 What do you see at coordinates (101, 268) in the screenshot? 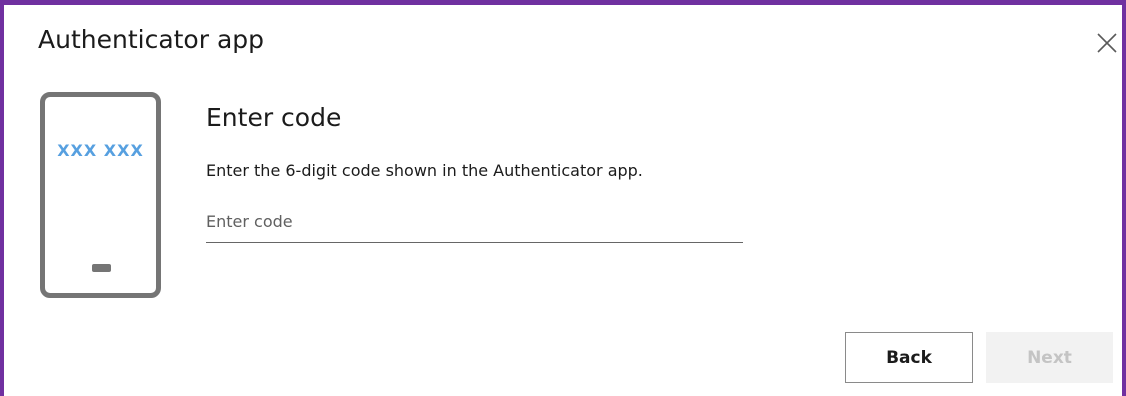
I see `phone-home-button` at bounding box center [101, 268].